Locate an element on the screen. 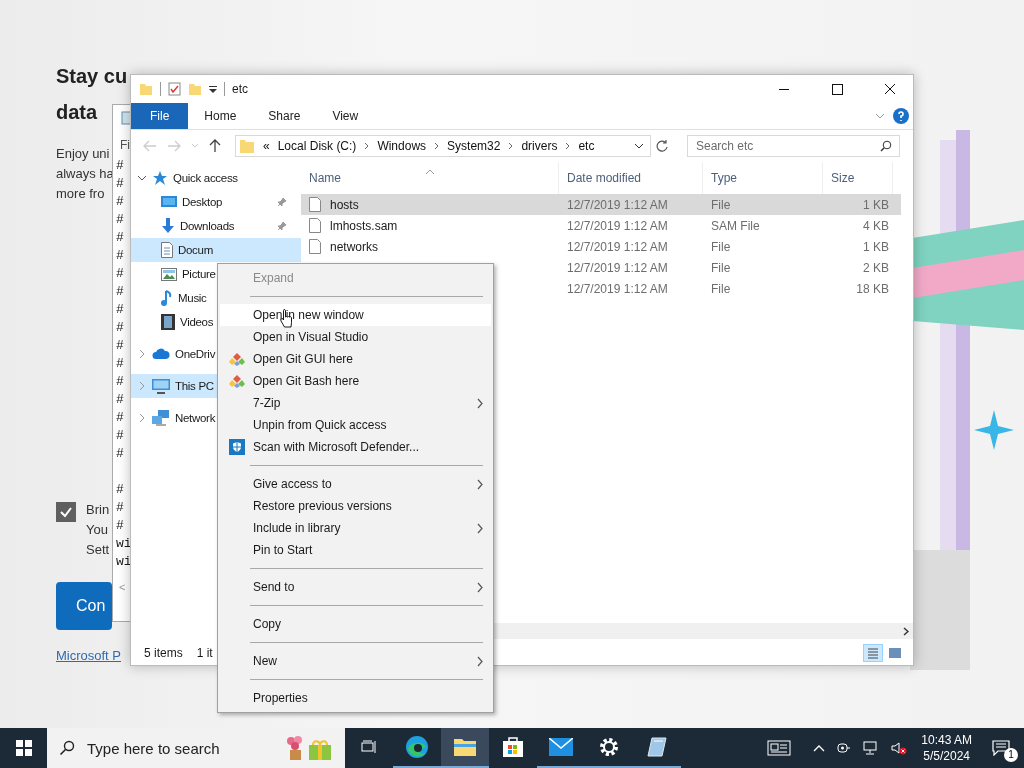 This screenshot has width=1024, height=768. nav-item: Quick access is located at coordinates (216, 178).